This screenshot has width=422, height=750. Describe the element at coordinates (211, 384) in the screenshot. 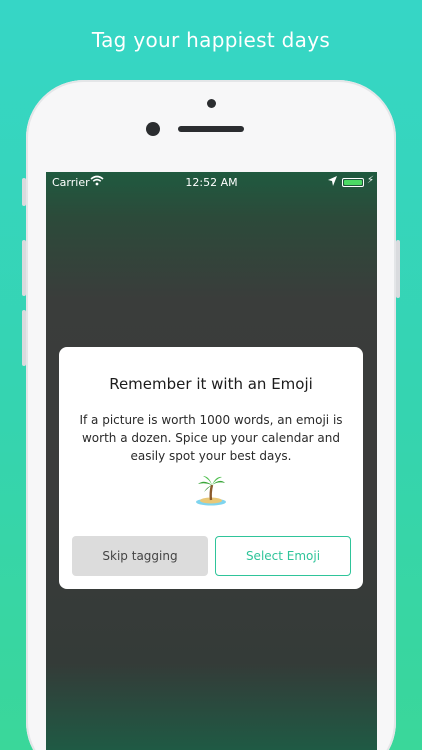

I see `dialog-title: Remember it with an Emoji` at that location.